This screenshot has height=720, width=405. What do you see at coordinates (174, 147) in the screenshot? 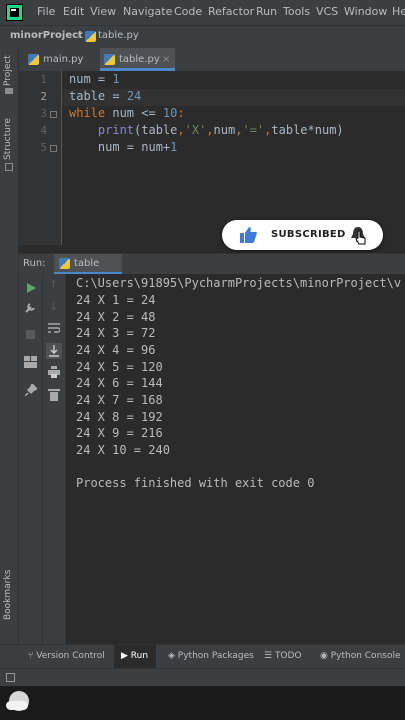
I see `code-token: 1` at bounding box center [174, 147].